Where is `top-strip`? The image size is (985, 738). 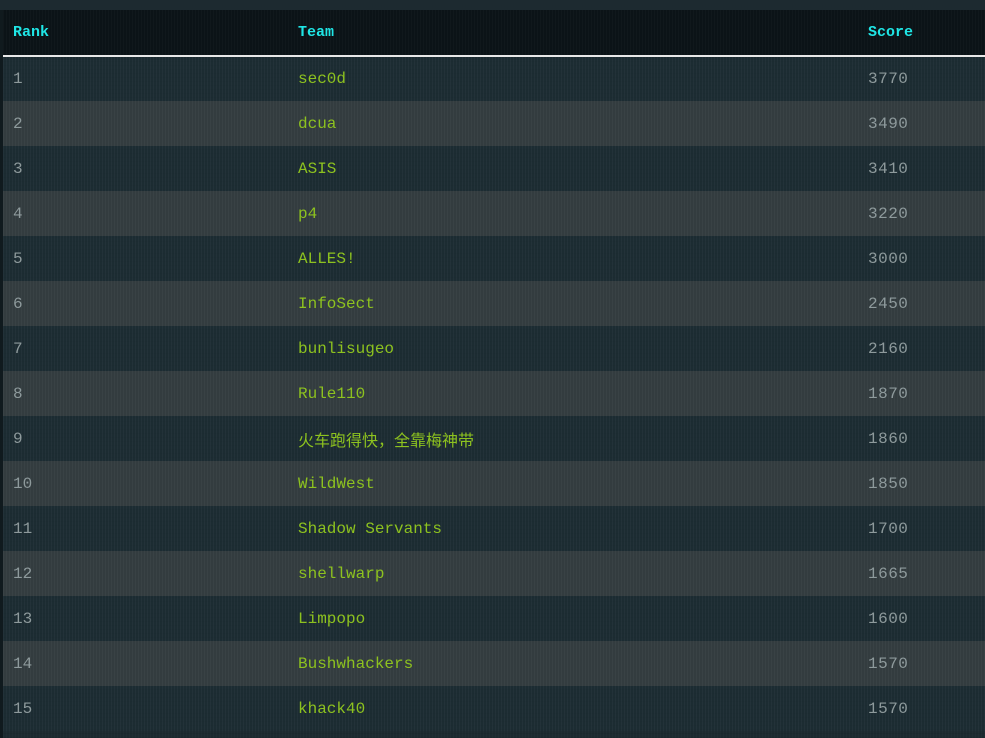 top-strip is located at coordinates (492, 5).